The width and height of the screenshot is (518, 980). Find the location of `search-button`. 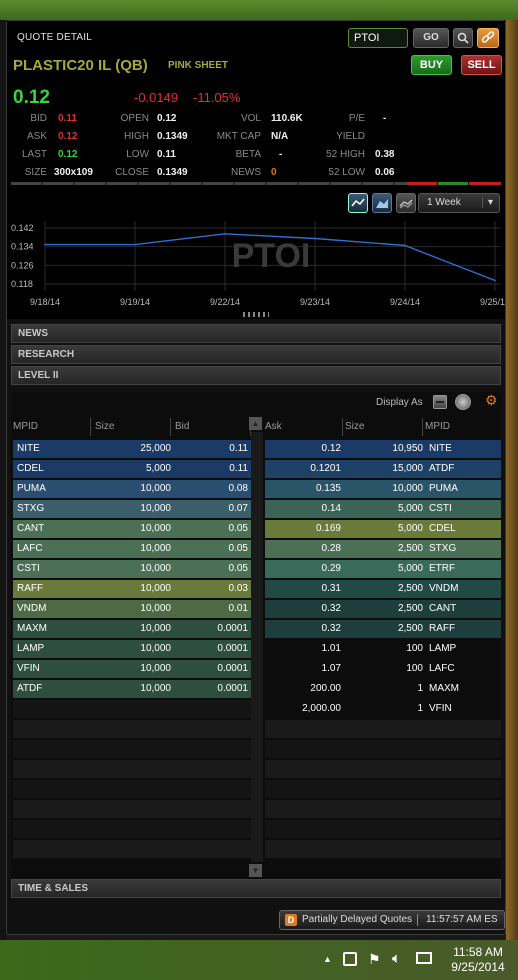

search-button is located at coordinates (463, 38).